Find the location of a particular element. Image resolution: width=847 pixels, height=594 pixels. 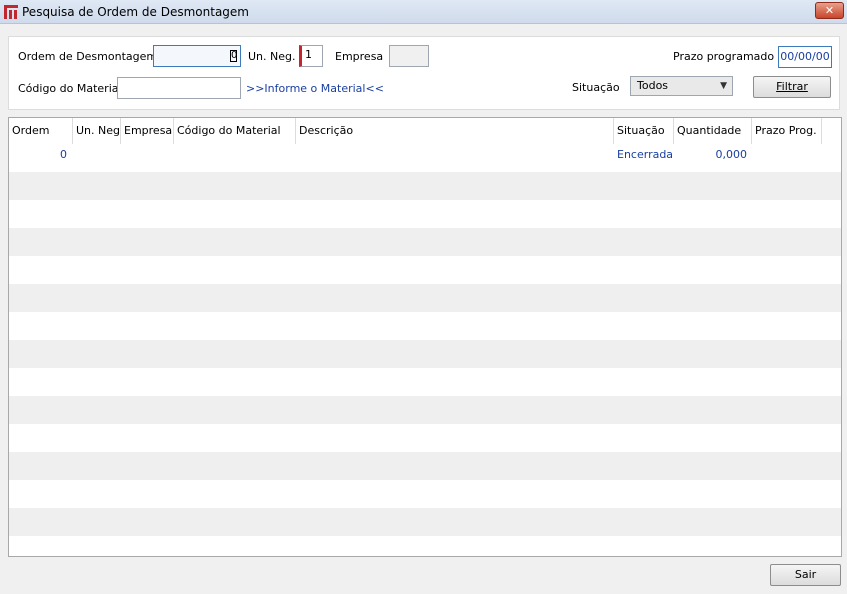

prazo-value: 00/00/00 is located at coordinates (805, 56).